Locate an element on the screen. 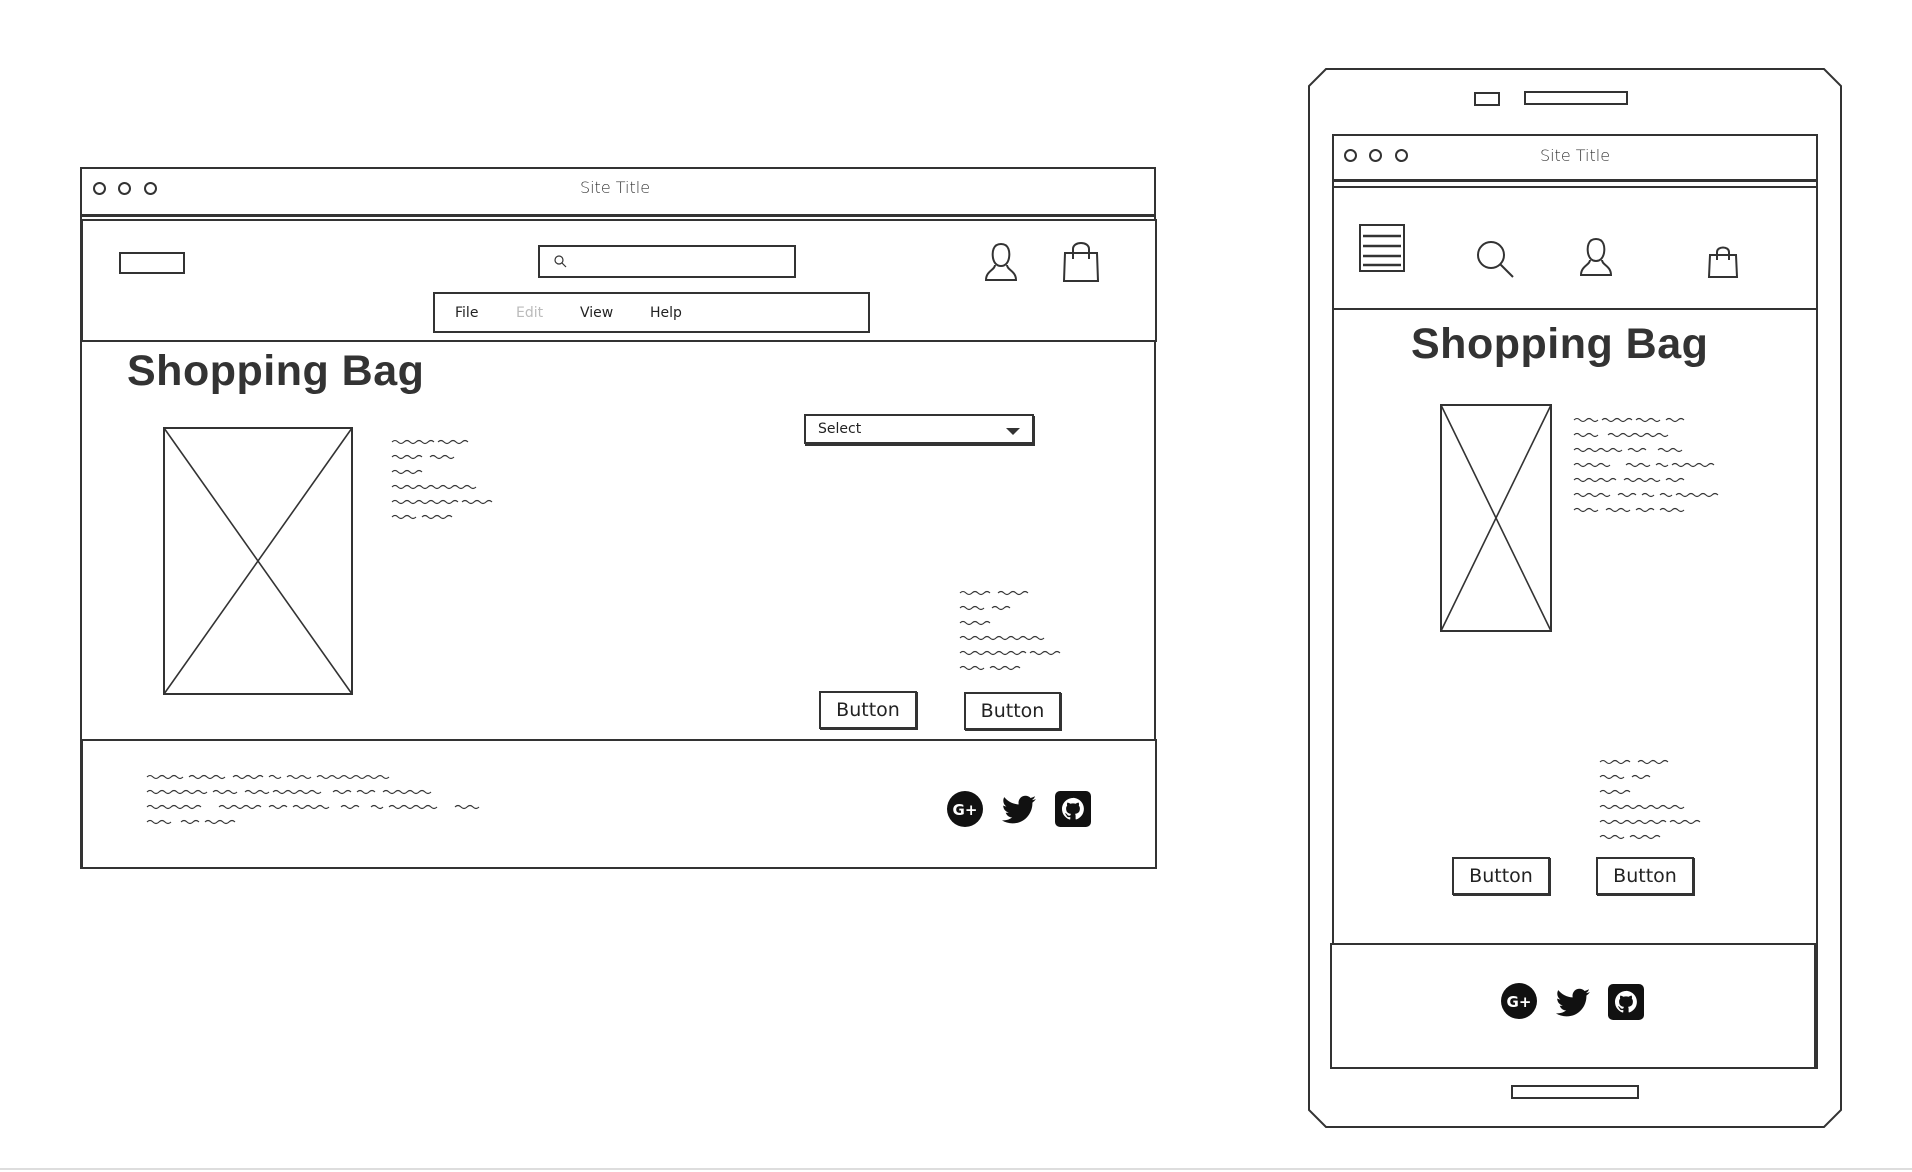 This screenshot has height=1172, width=1912. menu-item-view: View is located at coordinates (596, 313).